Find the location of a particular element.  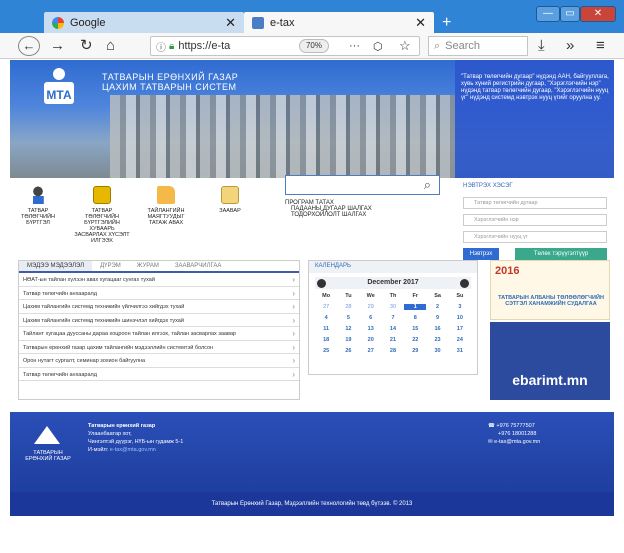

phone-line: ☎ +976 75777507 is located at coordinates (514, 426).